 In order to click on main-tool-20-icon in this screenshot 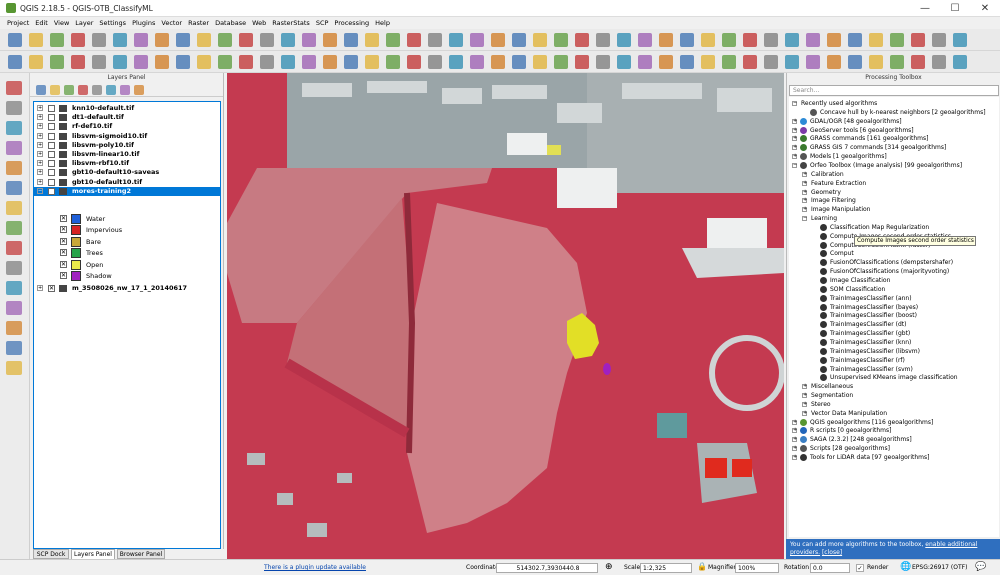, I will do `click(414, 40)`.